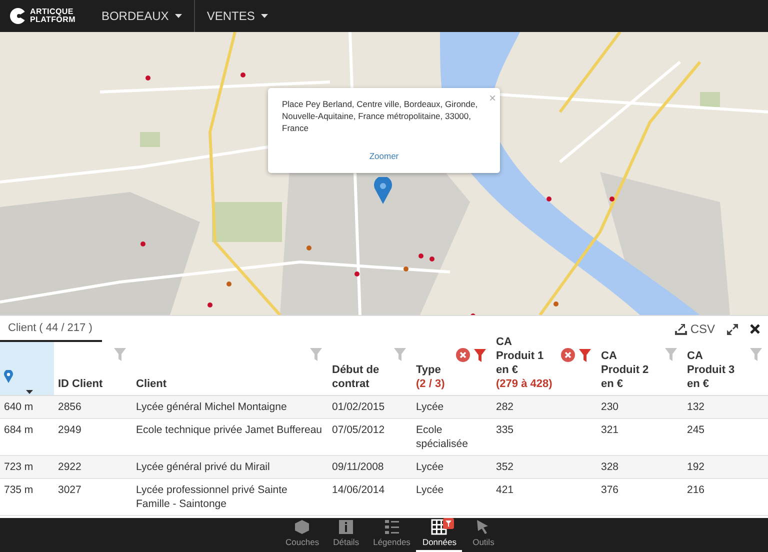  Describe the element at coordinates (370, 407) in the screenshot. I see `table-cell: 01/02/2015` at that location.